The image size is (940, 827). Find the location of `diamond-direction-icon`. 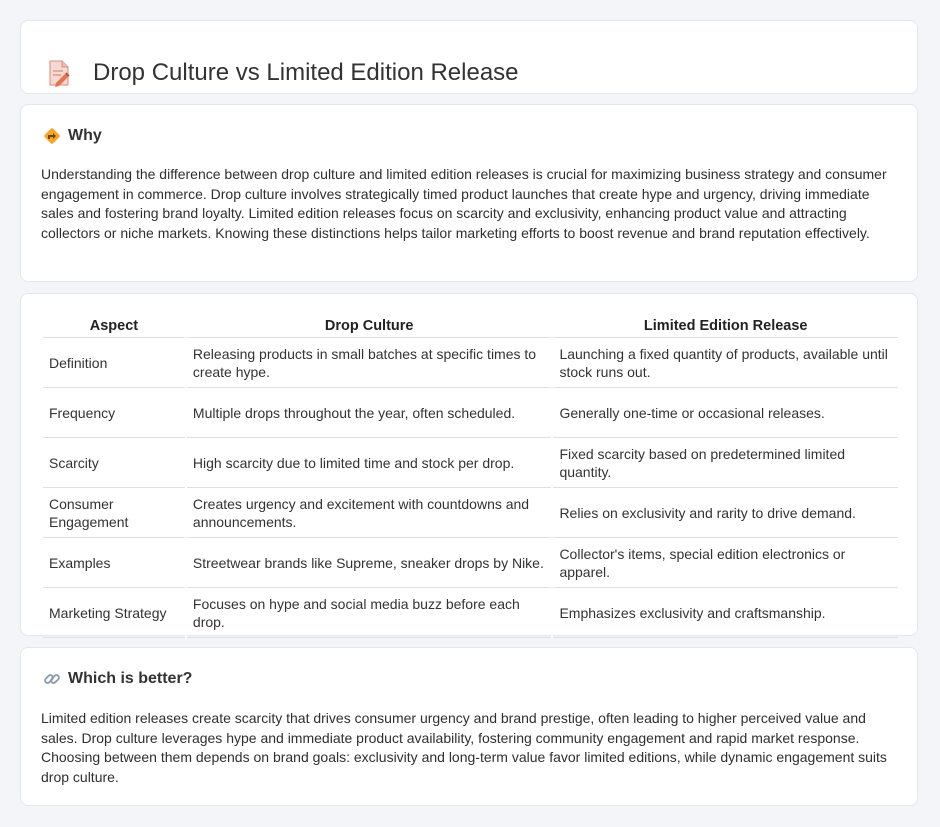

diamond-direction-icon is located at coordinates (52, 136).